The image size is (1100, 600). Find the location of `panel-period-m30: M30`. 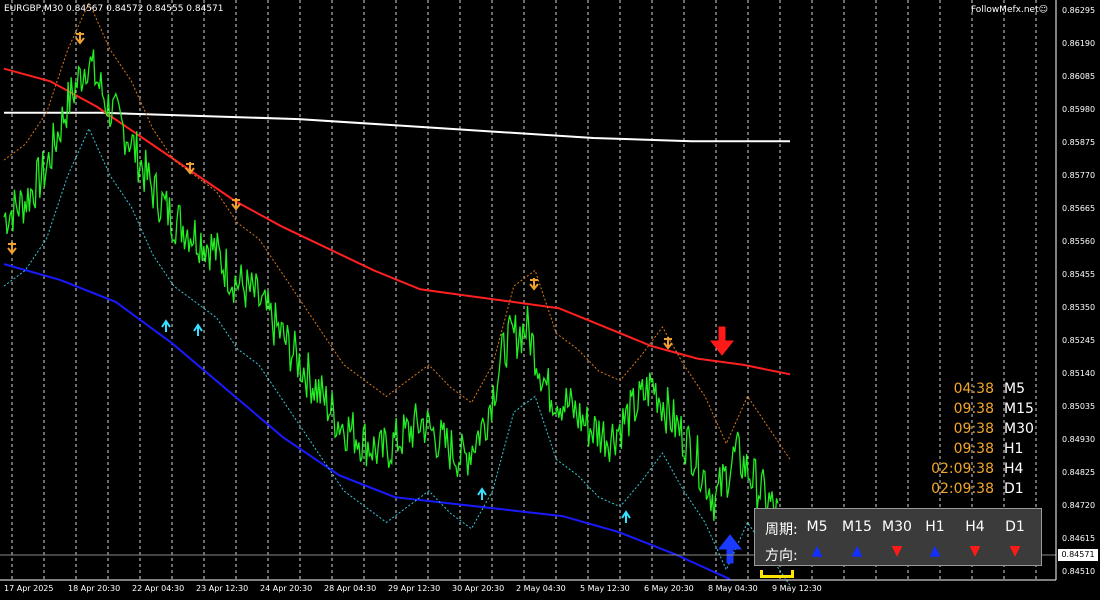

panel-period-m30: M30 is located at coordinates (897, 527).